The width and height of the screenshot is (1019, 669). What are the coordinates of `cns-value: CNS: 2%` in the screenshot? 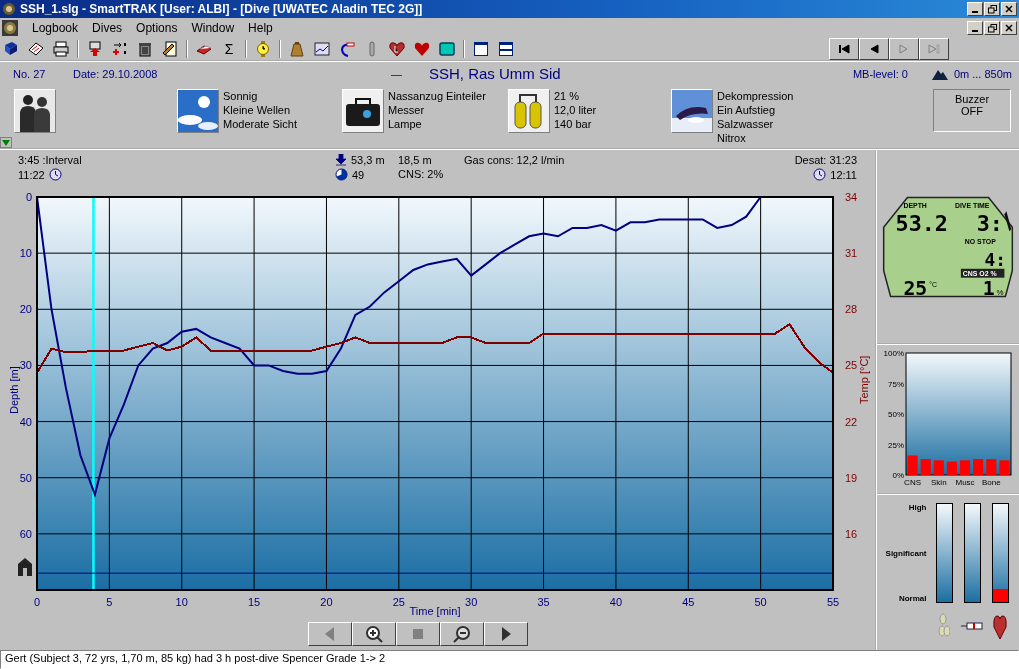 It's located at (421, 174).